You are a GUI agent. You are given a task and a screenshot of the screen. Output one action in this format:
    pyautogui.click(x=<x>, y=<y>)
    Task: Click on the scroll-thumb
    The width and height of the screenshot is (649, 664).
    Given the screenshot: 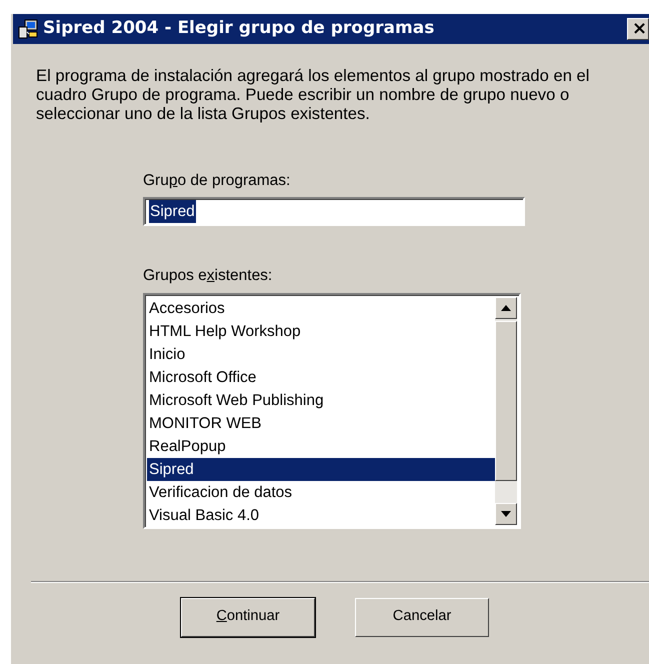 What is the action you would take?
    pyautogui.click(x=506, y=400)
    